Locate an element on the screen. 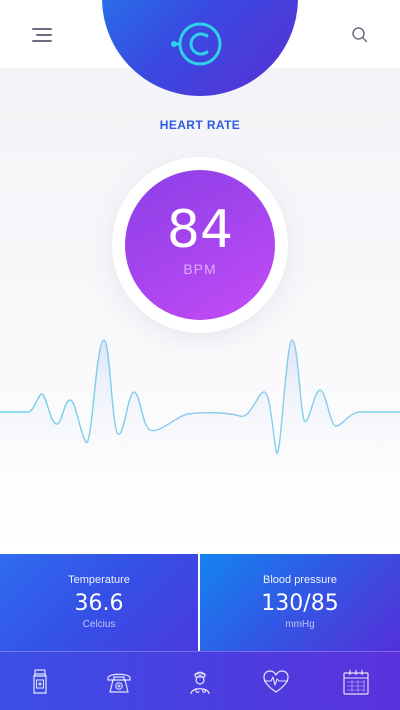 The height and width of the screenshot is (710, 400). blood-pressure-label: Blood pressure is located at coordinates (300, 580).